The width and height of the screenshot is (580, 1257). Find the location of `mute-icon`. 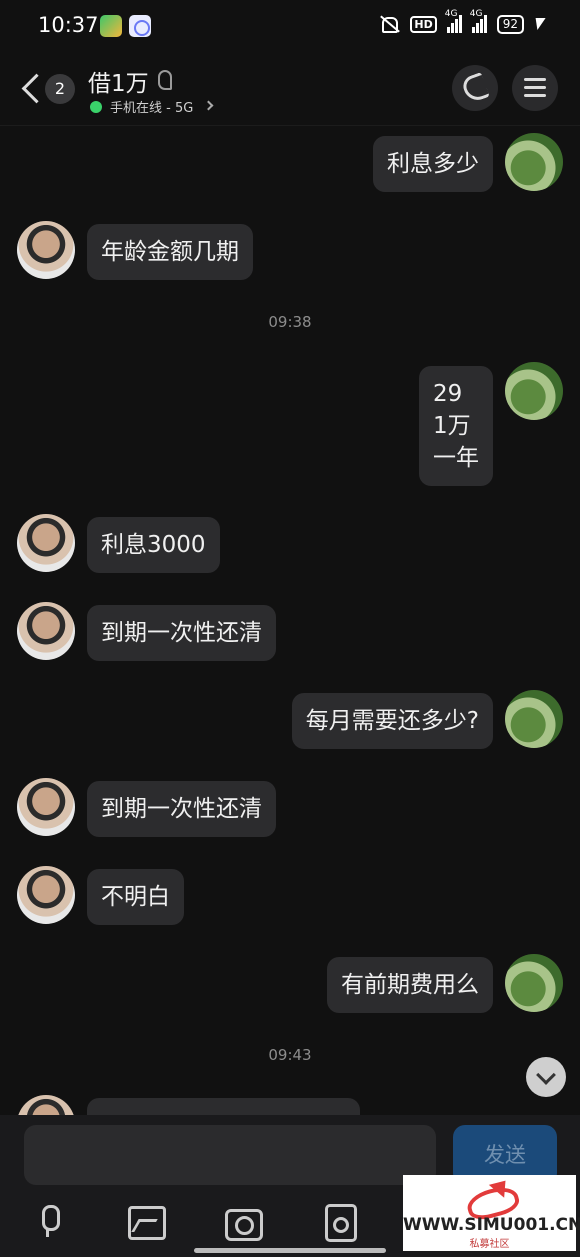

mute-icon is located at coordinates (389, 24).